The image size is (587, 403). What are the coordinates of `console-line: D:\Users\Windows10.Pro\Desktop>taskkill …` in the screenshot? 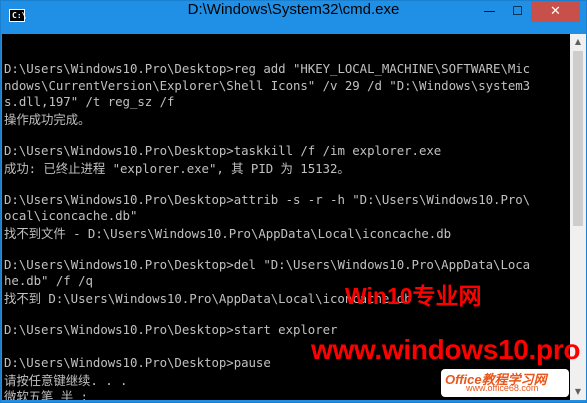 It's located at (223, 150).